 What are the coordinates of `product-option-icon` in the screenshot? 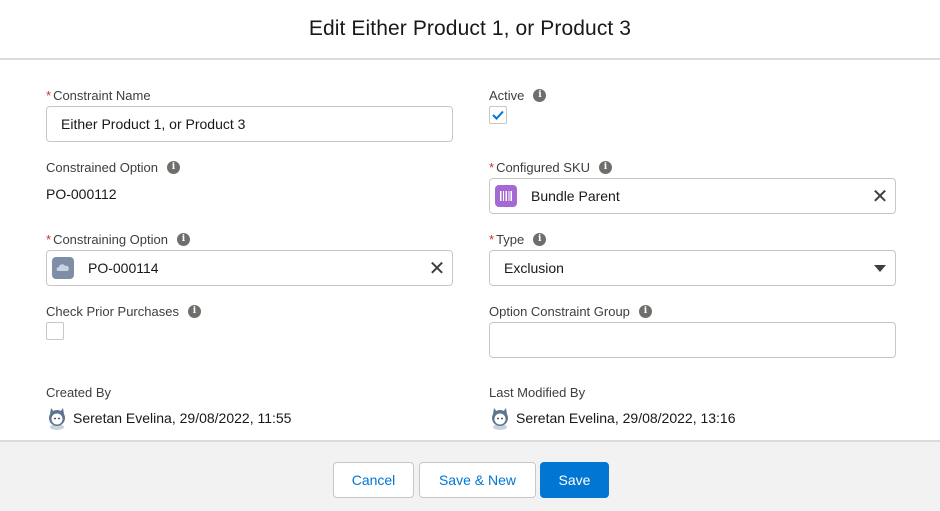 It's located at (63, 268).